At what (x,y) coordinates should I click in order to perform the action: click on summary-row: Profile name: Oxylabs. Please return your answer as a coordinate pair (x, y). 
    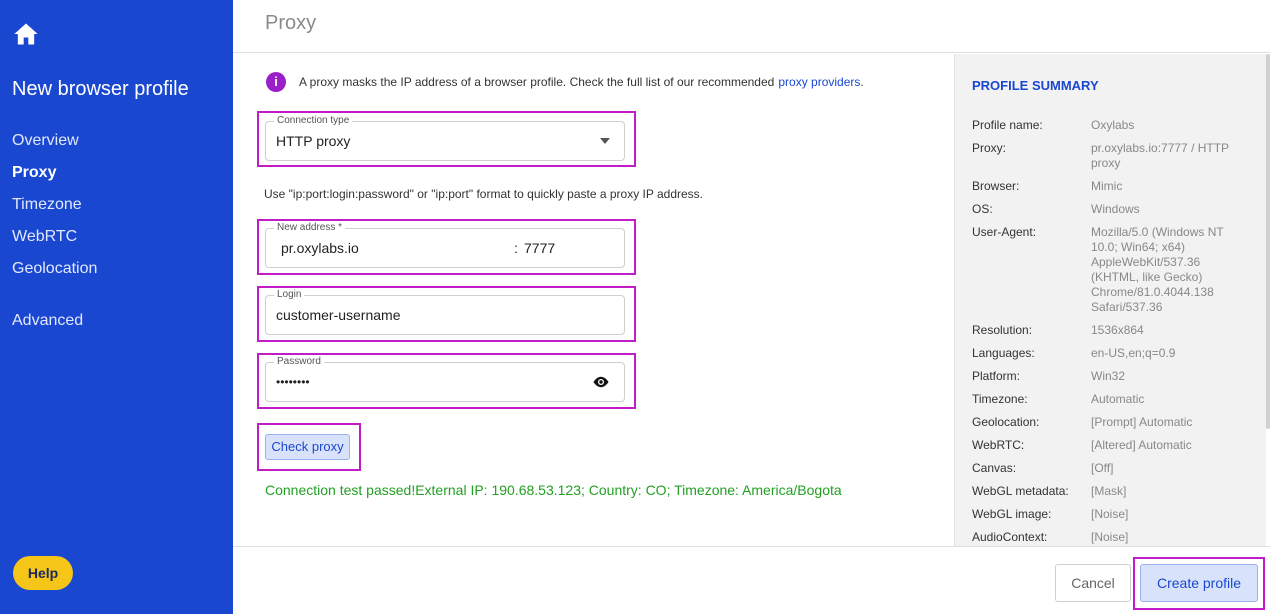
    Looking at the image, I should click on (1112, 125).